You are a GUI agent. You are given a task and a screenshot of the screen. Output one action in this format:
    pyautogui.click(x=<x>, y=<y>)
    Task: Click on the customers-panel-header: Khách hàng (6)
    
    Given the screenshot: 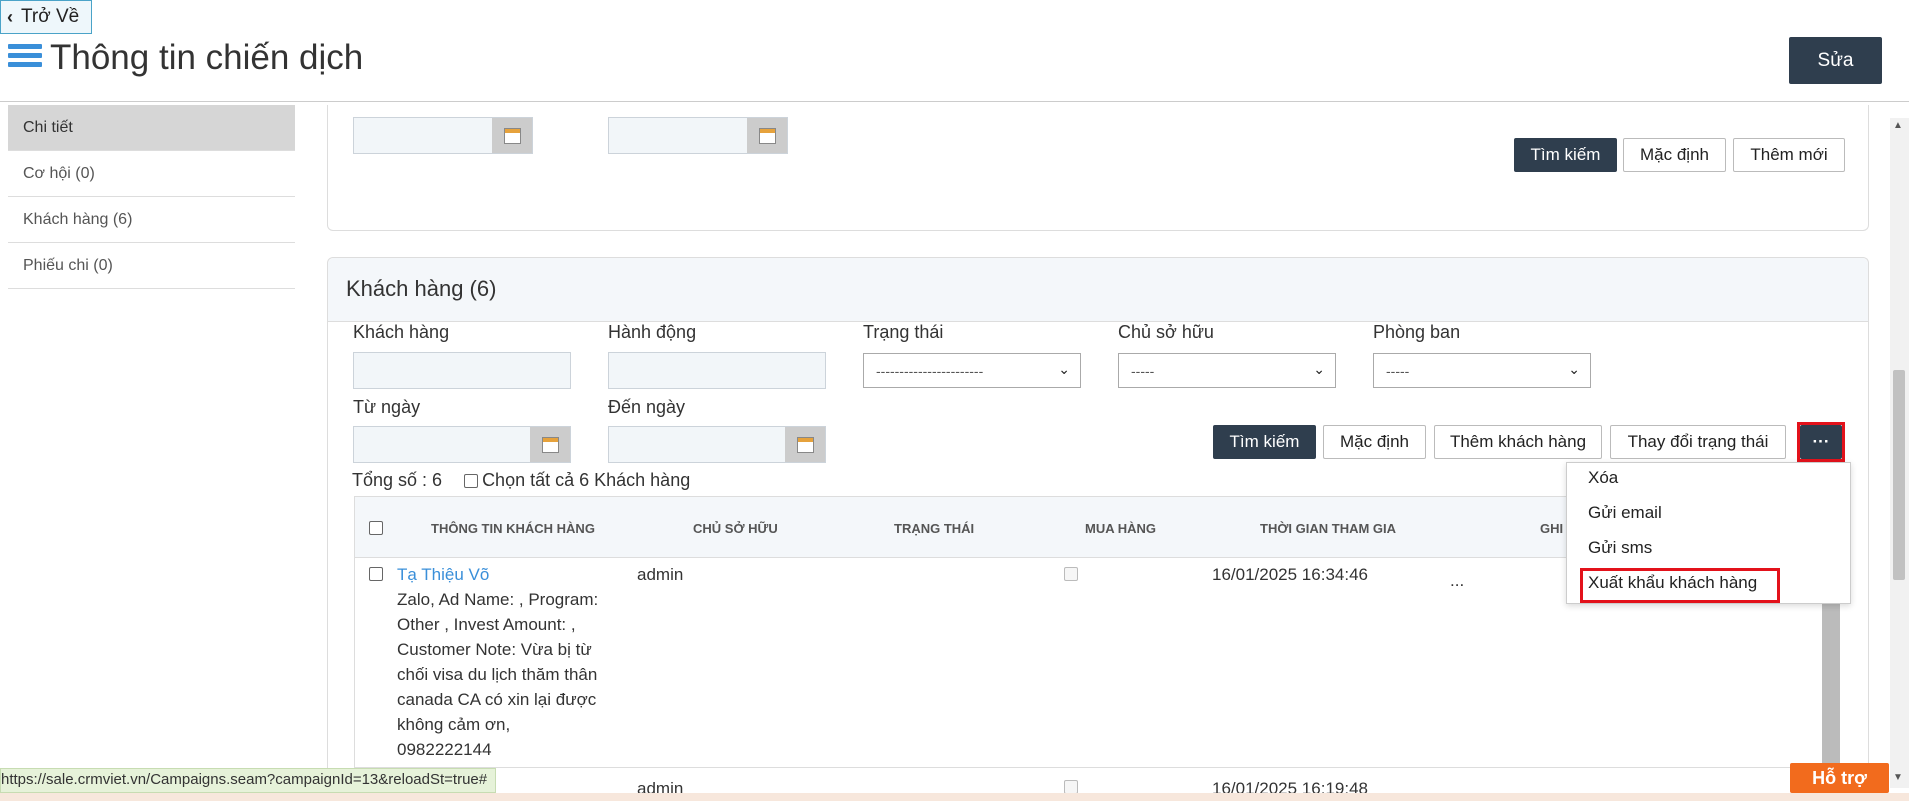 What is the action you would take?
    pyautogui.click(x=1098, y=290)
    